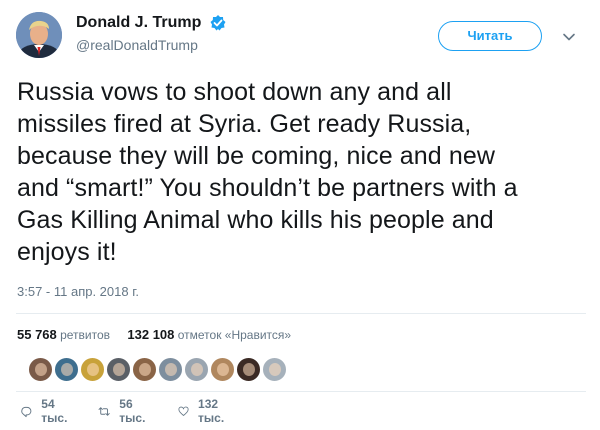 The width and height of the screenshot is (600, 430). Describe the element at coordinates (569, 37) in the screenshot. I see `chevron-down-icon` at that location.